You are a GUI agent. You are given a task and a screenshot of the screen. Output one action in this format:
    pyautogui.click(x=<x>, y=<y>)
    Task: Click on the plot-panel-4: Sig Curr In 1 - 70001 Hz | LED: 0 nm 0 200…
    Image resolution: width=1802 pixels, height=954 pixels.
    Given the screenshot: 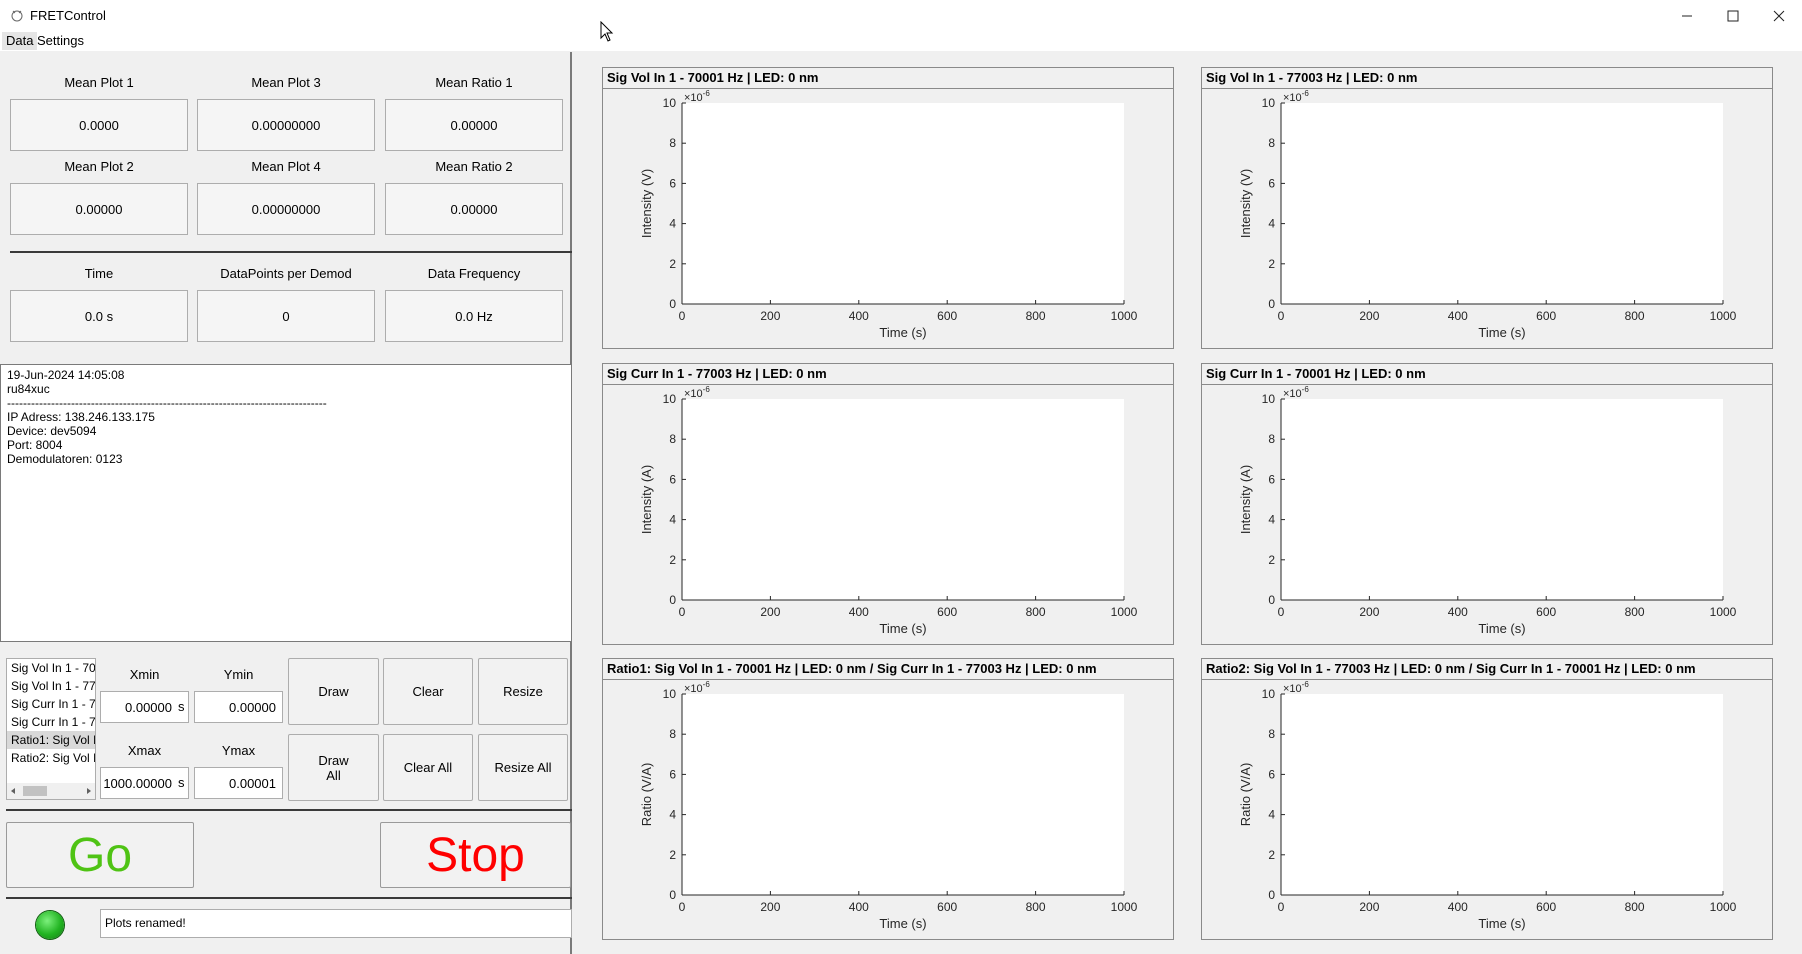 What is the action you would take?
    pyautogui.click(x=1487, y=504)
    